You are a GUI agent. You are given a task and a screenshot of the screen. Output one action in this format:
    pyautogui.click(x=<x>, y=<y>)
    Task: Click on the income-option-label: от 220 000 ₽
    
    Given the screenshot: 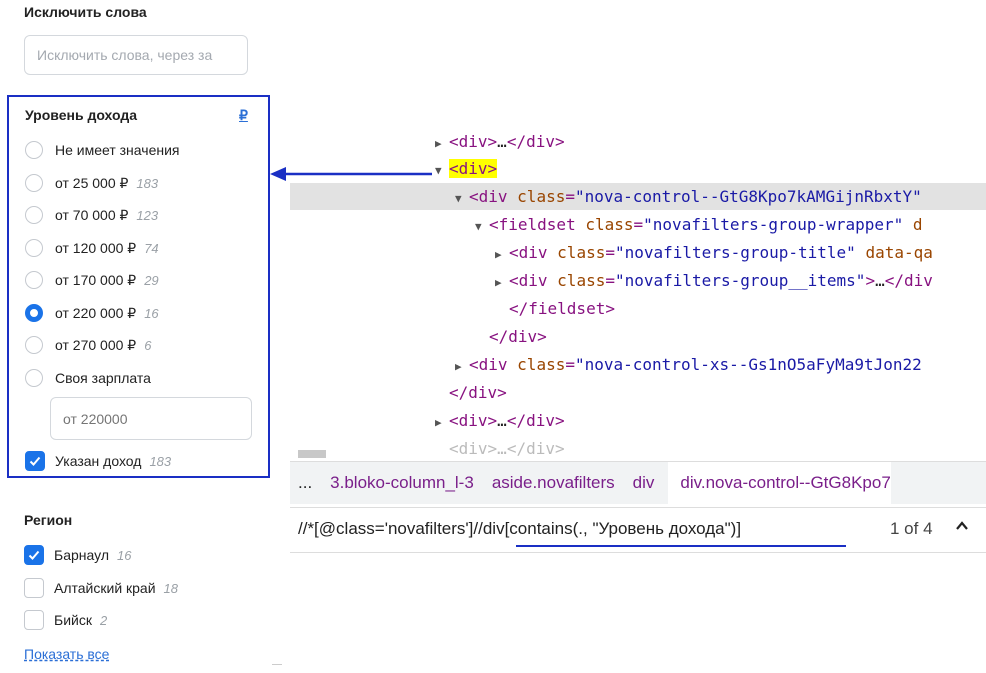 What is the action you would take?
    pyautogui.click(x=96, y=312)
    